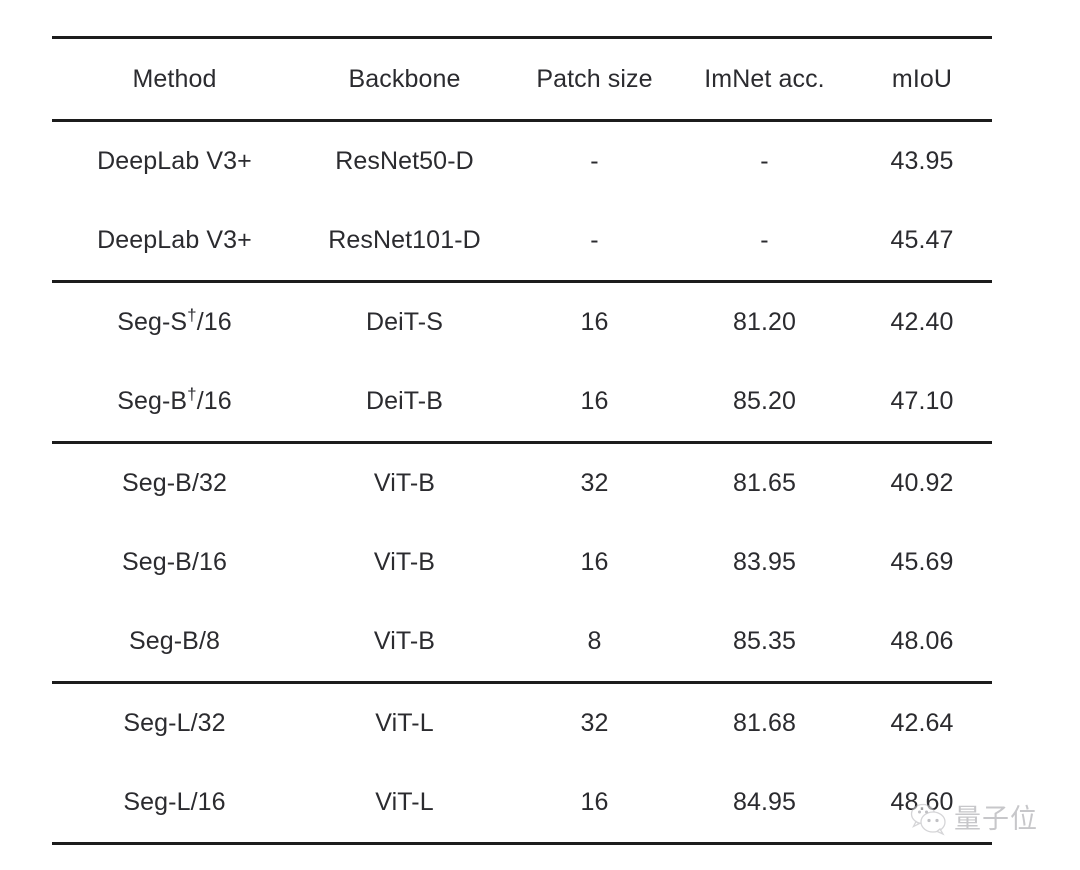 This screenshot has height=870, width=1080. I want to click on table-row: Seg-B/16 ViT-B 16 83.95 45.69, so click(522, 562).